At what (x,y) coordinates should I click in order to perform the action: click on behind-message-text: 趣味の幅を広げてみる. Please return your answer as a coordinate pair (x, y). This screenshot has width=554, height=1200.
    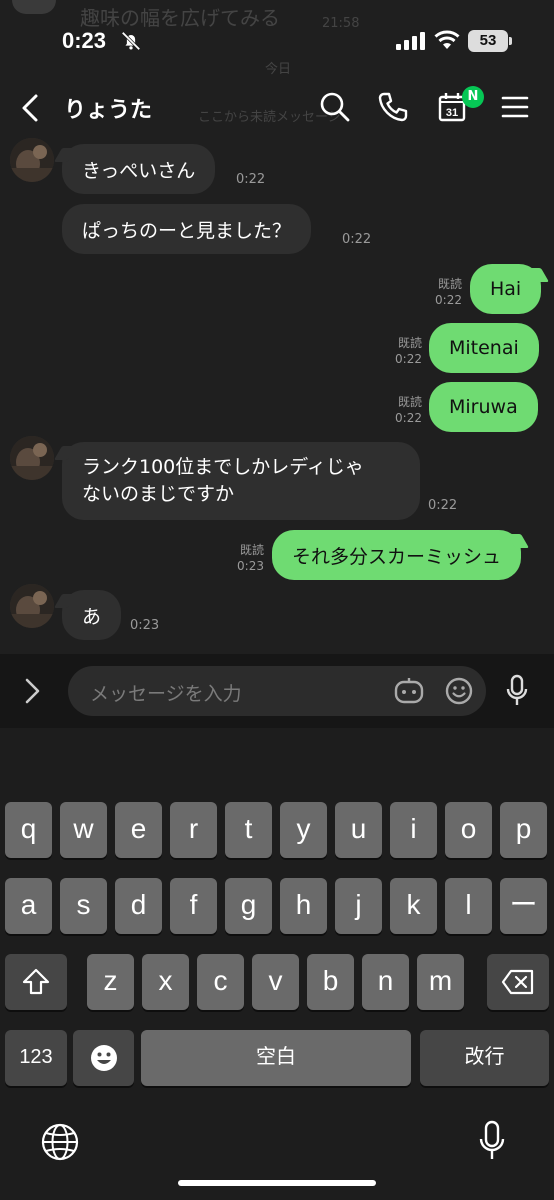
    Looking at the image, I should click on (180, 18).